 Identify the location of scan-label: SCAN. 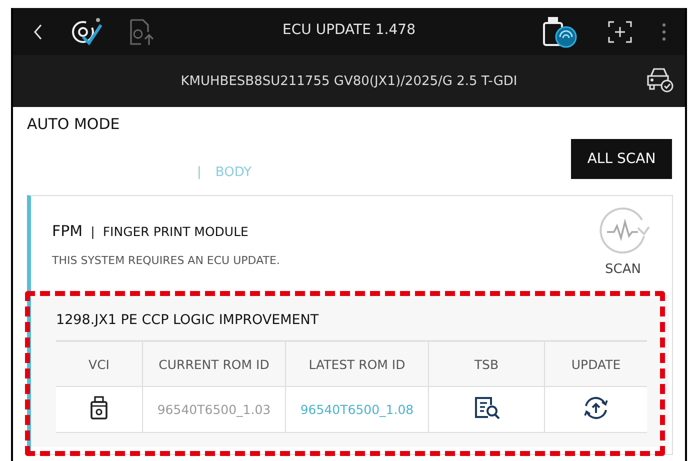
(623, 269).